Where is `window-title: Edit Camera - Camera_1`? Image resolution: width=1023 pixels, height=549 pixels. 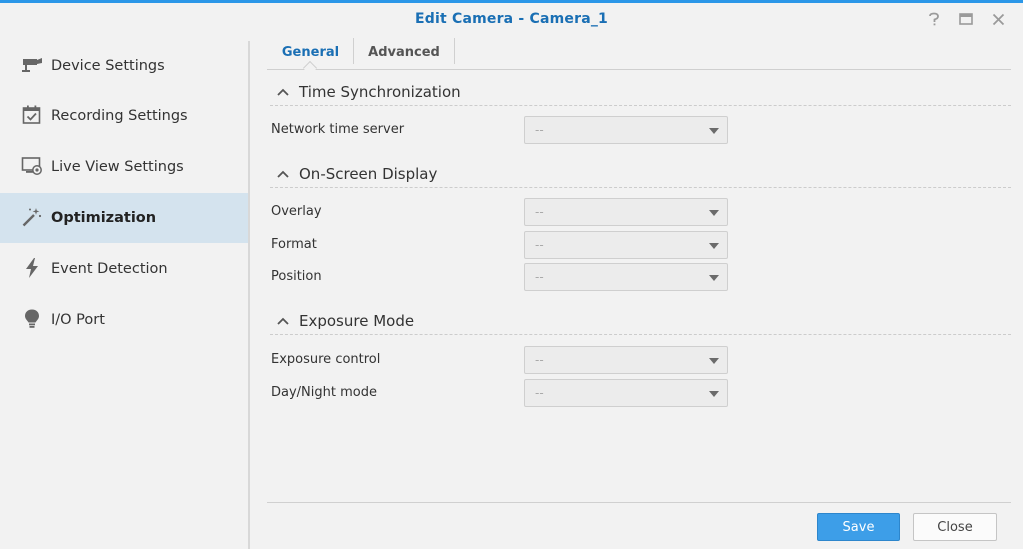 window-title: Edit Camera - Camera_1 is located at coordinates (511, 19).